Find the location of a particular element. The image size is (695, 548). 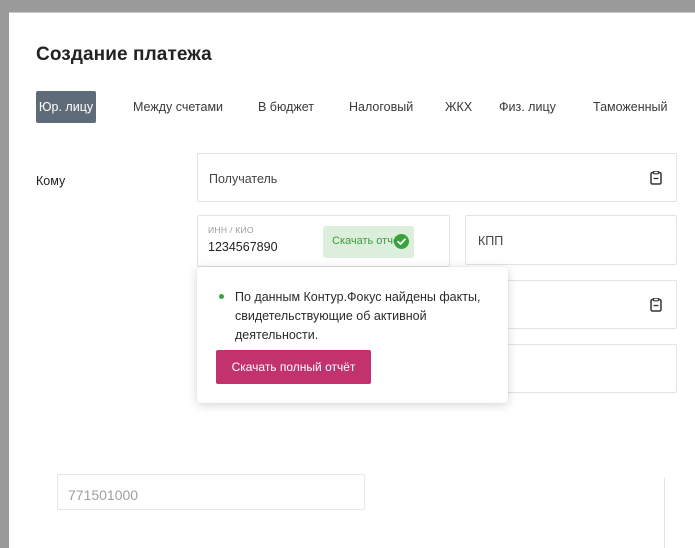

recipient-placeholder: Получатель is located at coordinates (243, 179).